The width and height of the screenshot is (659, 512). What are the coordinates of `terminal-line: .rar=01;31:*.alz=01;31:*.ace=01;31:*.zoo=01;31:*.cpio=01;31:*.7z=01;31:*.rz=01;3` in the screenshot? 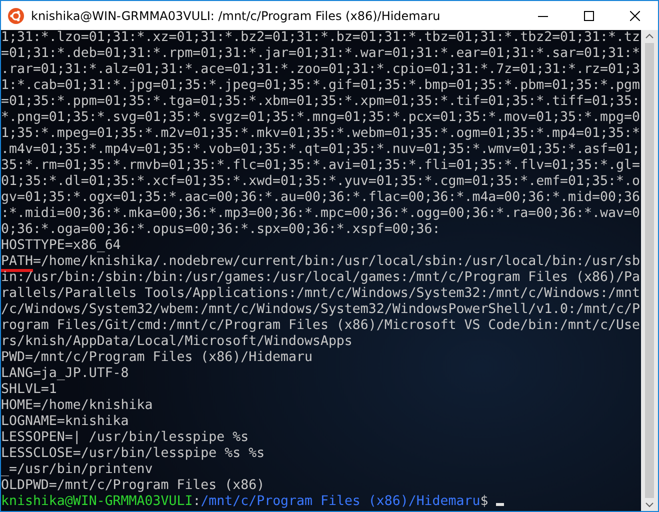 It's located at (321, 70).